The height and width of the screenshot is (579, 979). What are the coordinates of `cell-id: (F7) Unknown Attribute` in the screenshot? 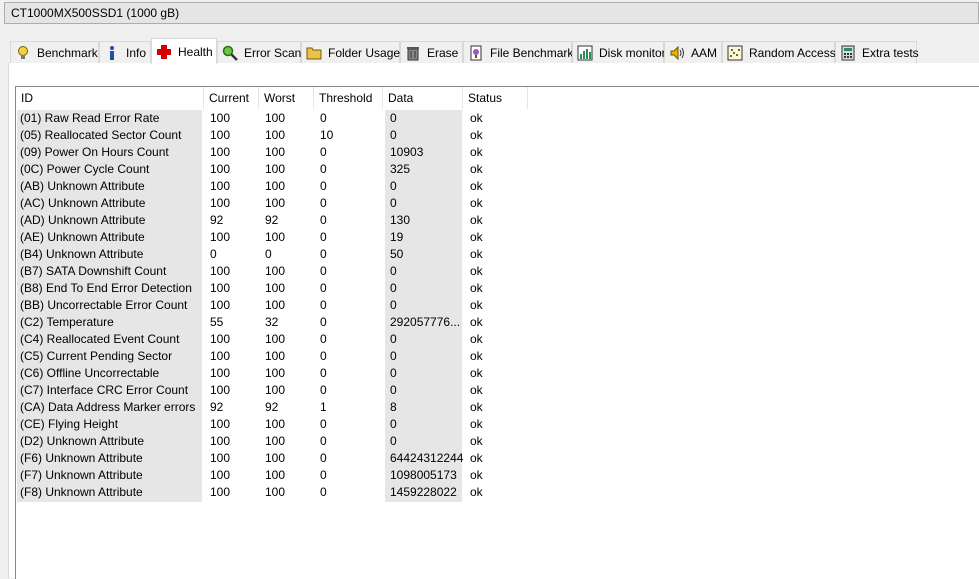 It's located at (81, 475).